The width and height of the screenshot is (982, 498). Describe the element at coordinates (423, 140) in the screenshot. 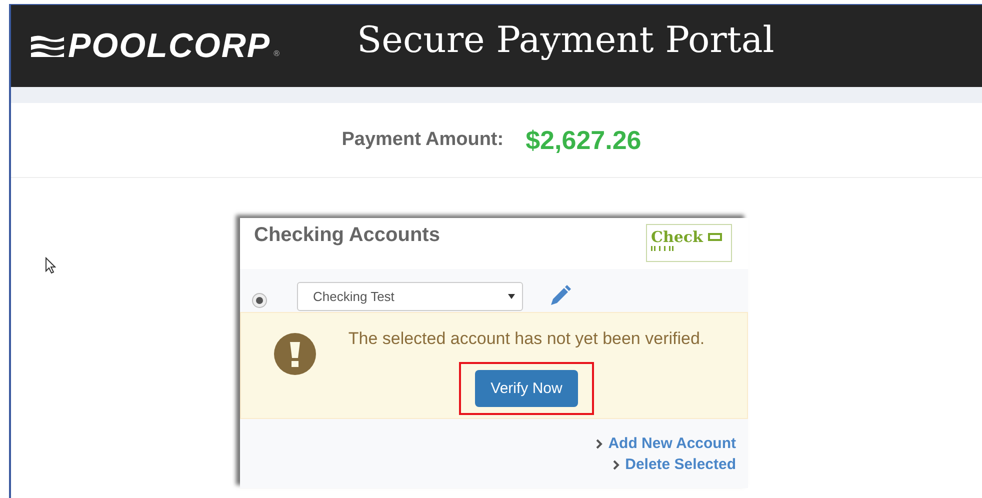

I see `payment-label: Payment Amount:` at that location.